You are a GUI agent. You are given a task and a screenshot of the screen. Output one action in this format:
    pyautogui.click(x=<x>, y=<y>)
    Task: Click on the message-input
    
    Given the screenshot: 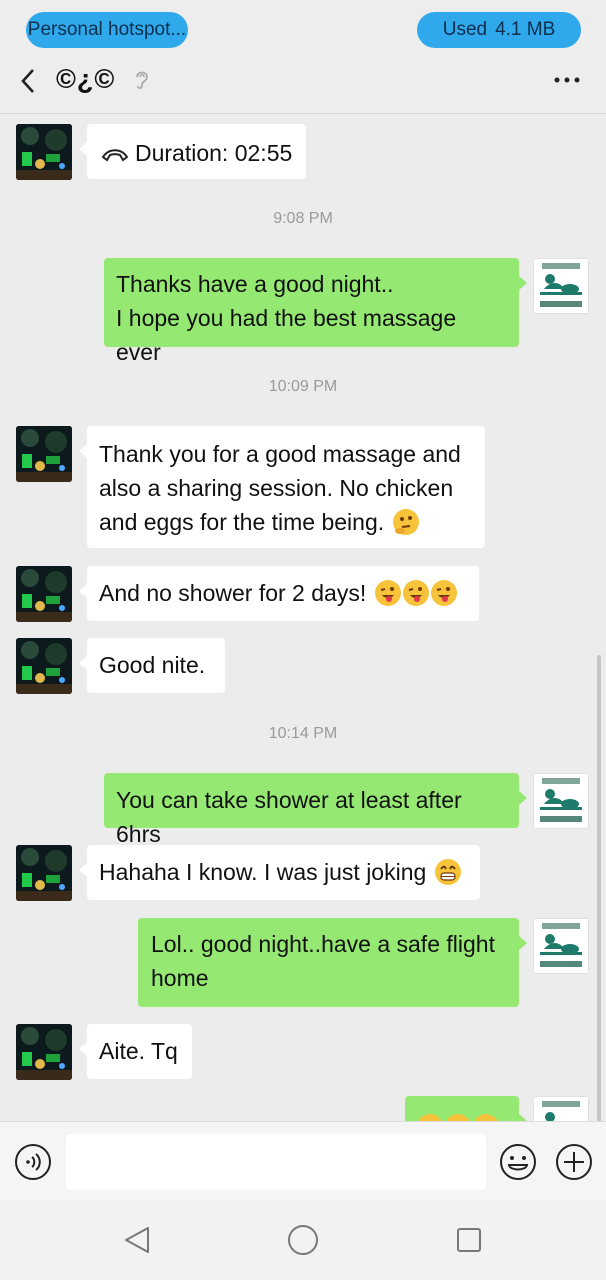 What is the action you would take?
    pyautogui.click(x=276, y=1162)
    